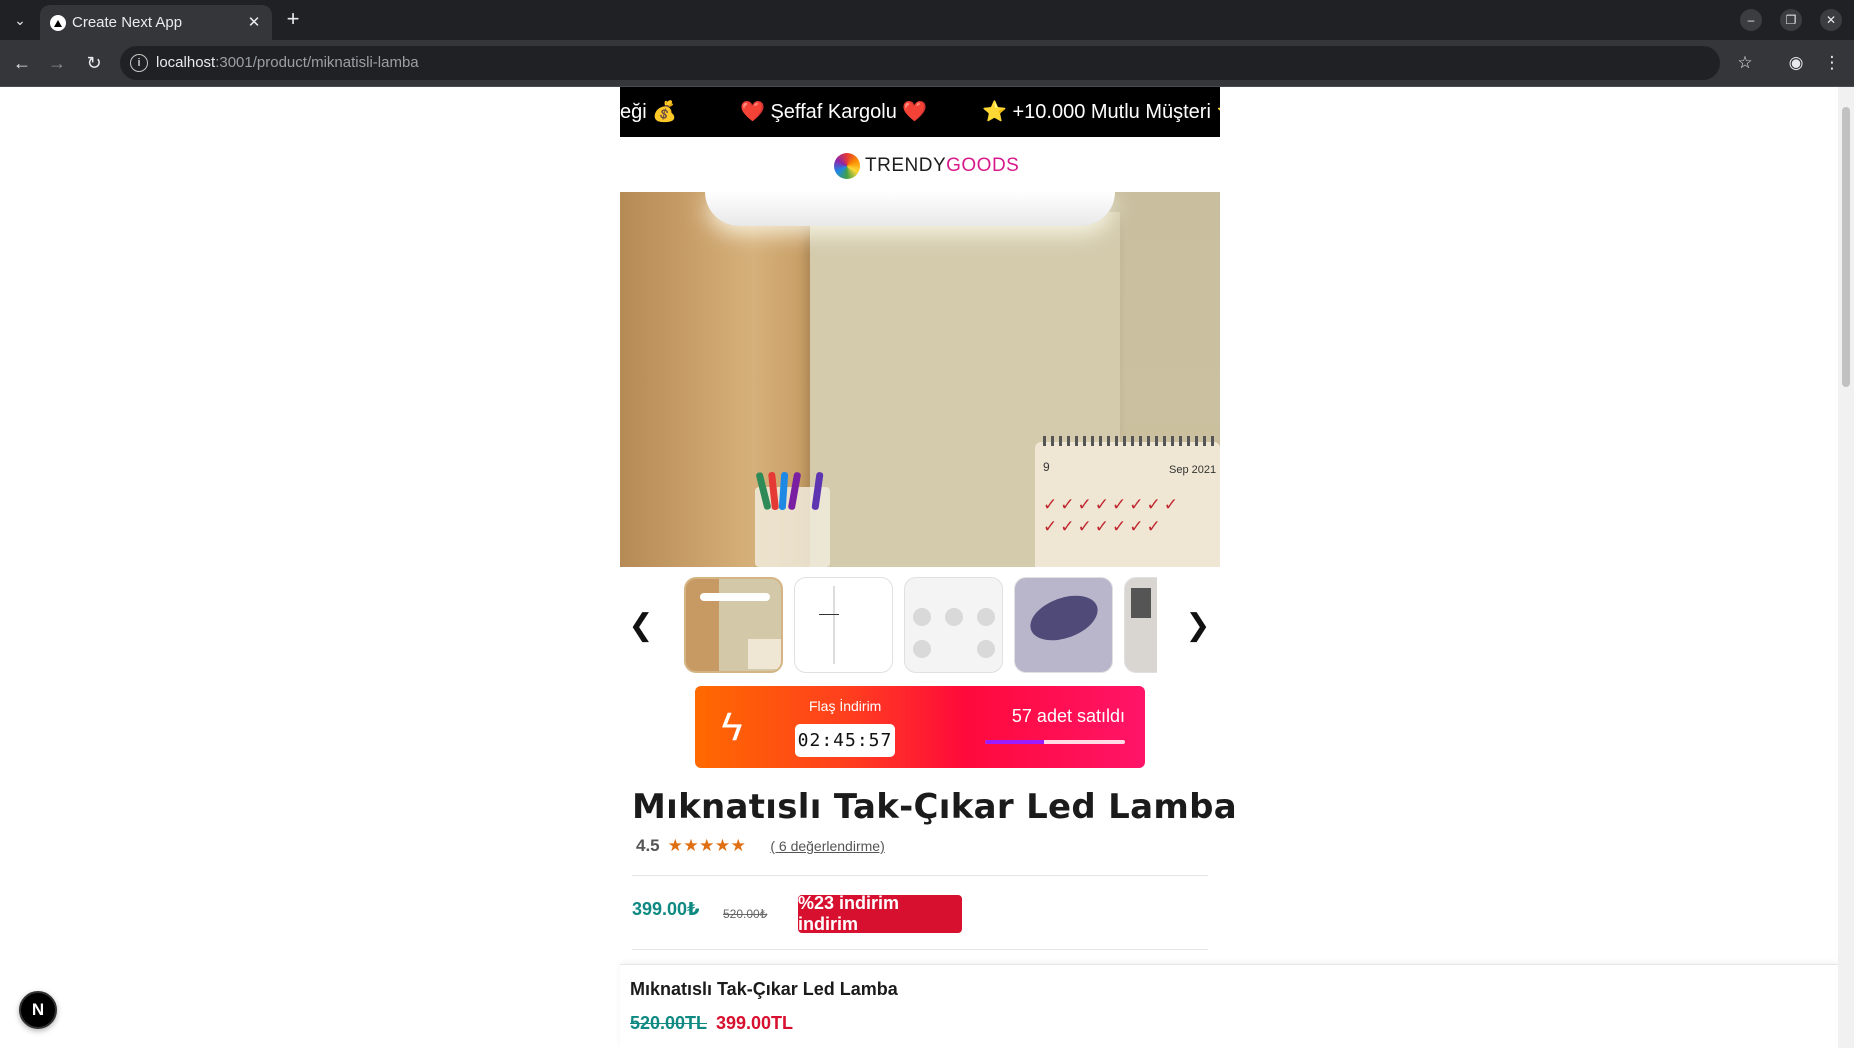 The width and height of the screenshot is (1854, 1048). Describe the element at coordinates (843, 625) in the screenshot. I see `thumbnail-dimensions` at that location.